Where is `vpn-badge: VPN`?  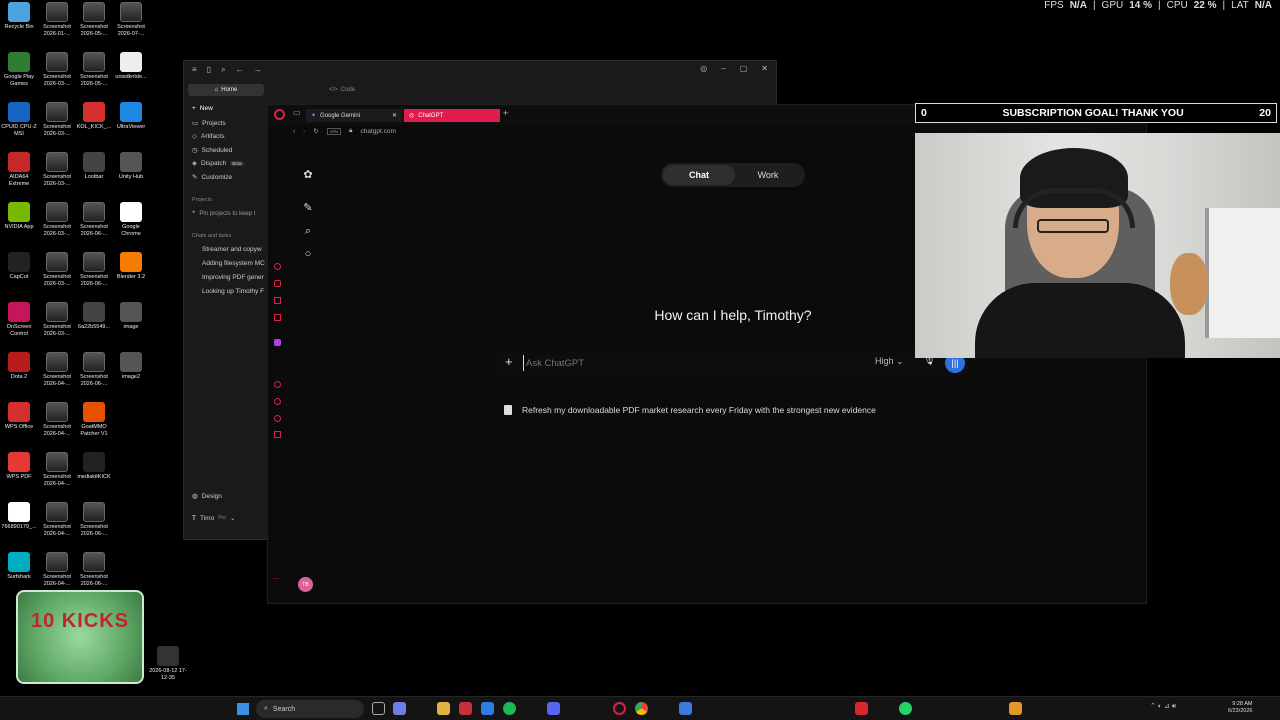 vpn-badge: VPN is located at coordinates (334, 131).